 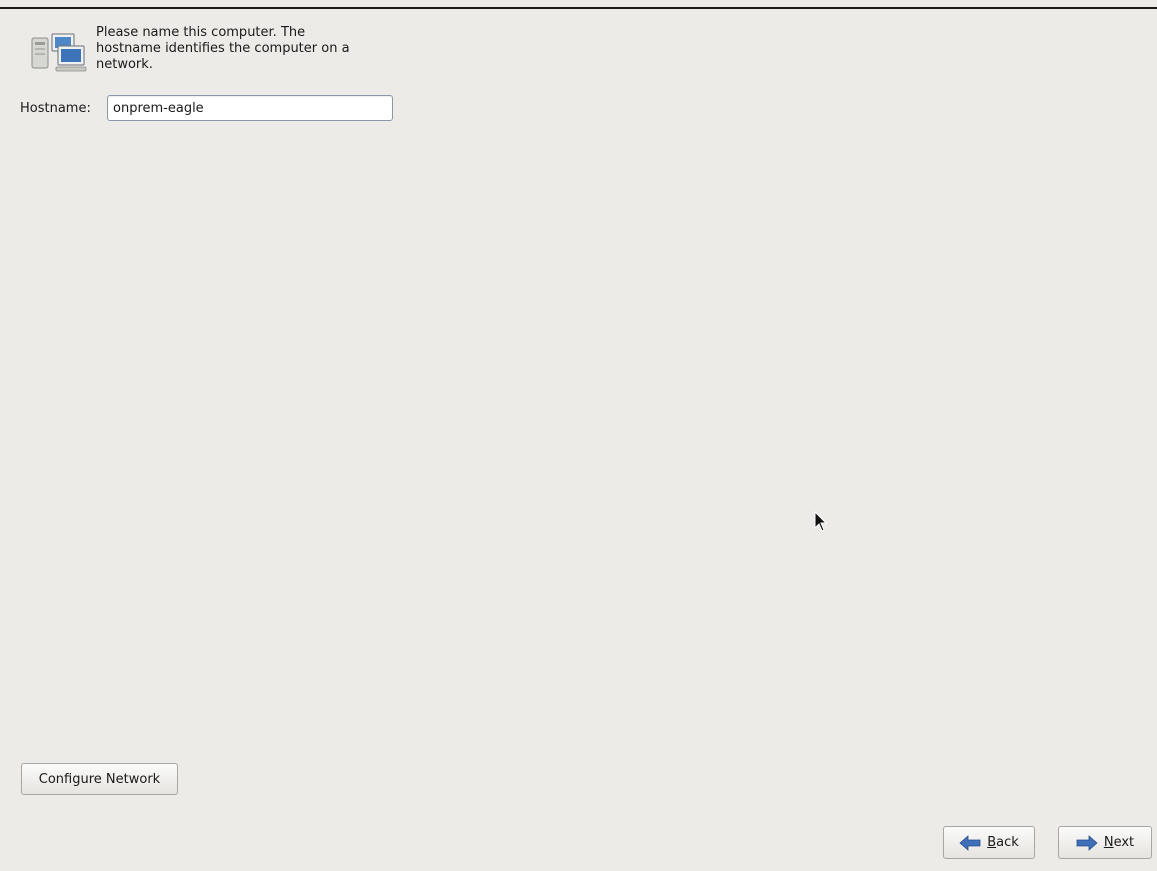 I want to click on intro-line: network., so click(x=124, y=64).